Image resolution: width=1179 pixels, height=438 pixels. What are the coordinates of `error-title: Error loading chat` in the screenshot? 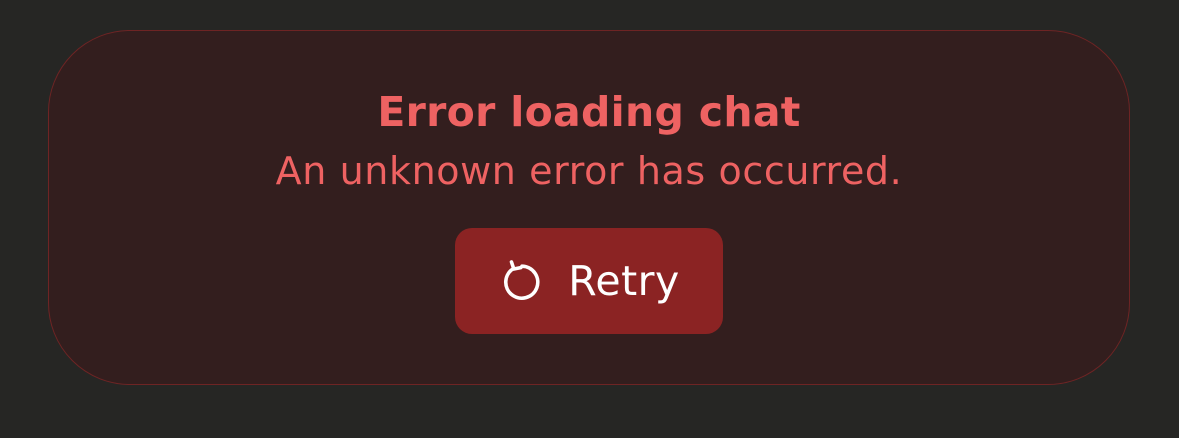 It's located at (589, 112).